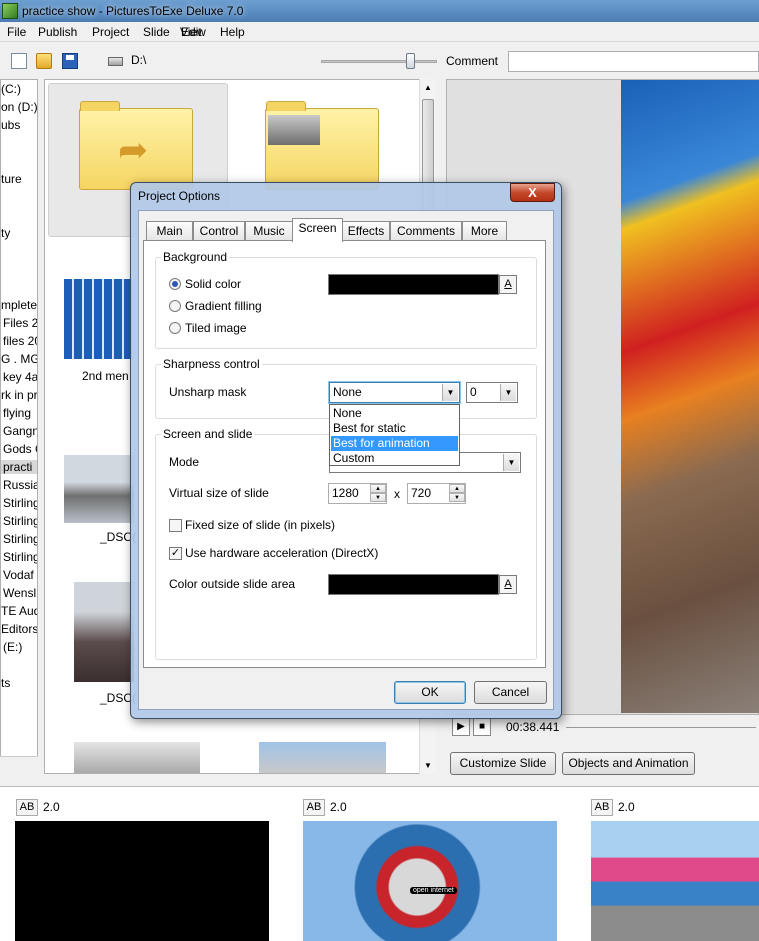  I want to click on objects-animation-button: Objects and Animation, so click(628, 763).